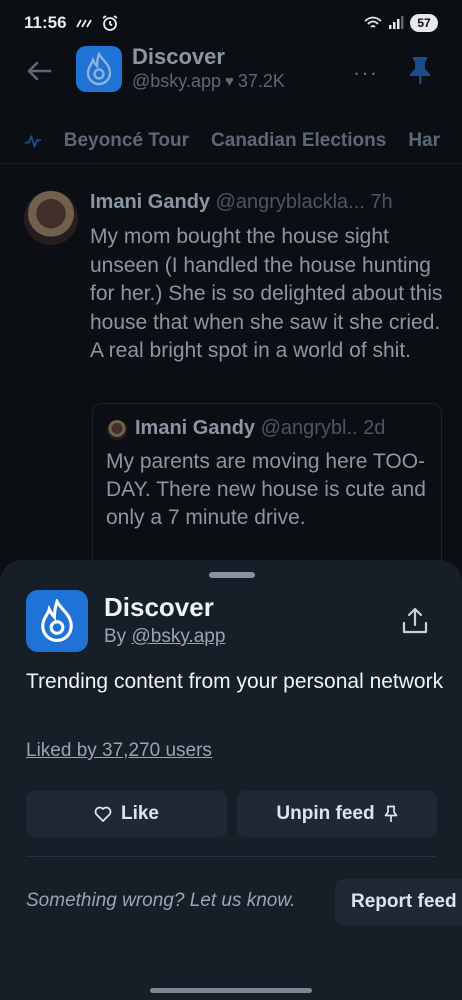 The image size is (462, 1000). What do you see at coordinates (365, 73) in the screenshot?
I see `more-options-icon: ···` at bounding box center [365, 73].